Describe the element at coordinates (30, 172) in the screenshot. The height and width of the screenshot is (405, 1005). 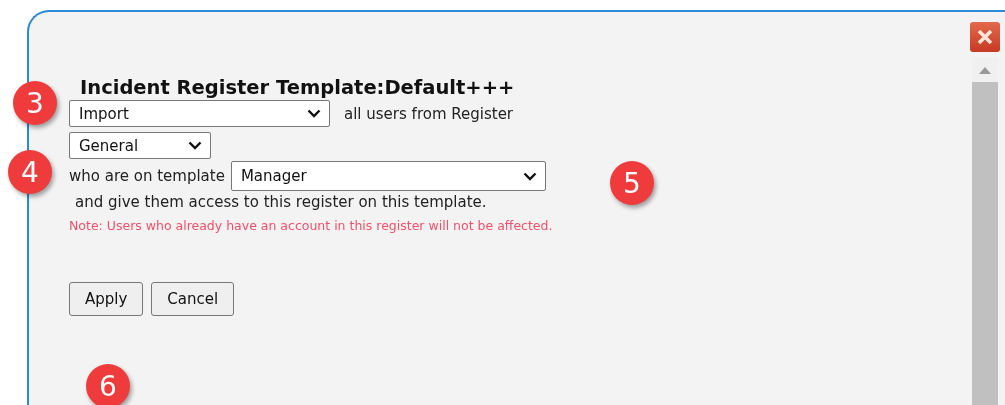
I see `step-number-badge: 4` at that location.